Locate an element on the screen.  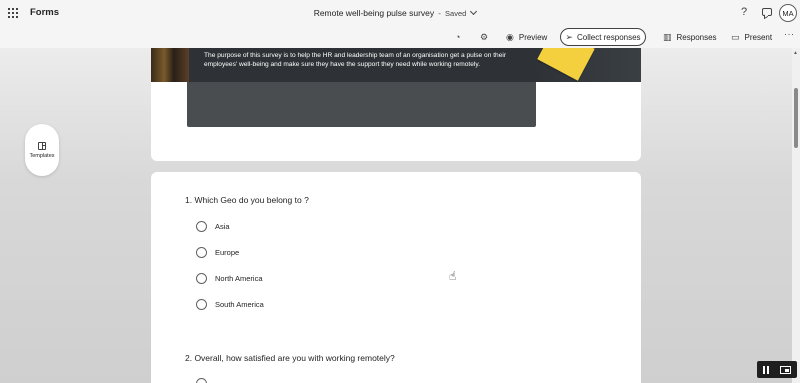
list-item: North America is located at coordinates (229, 278).